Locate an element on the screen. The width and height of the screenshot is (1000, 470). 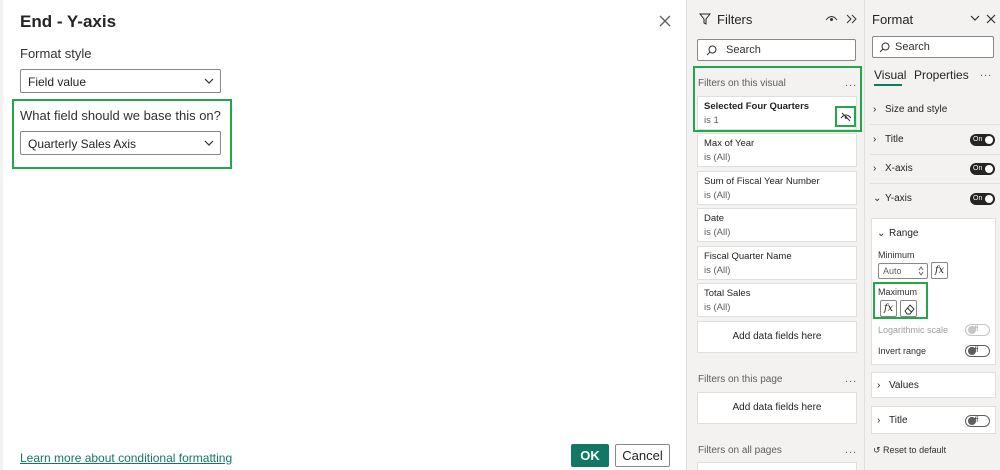
x-axis-toggle: On is located at coordinates (982, 169).